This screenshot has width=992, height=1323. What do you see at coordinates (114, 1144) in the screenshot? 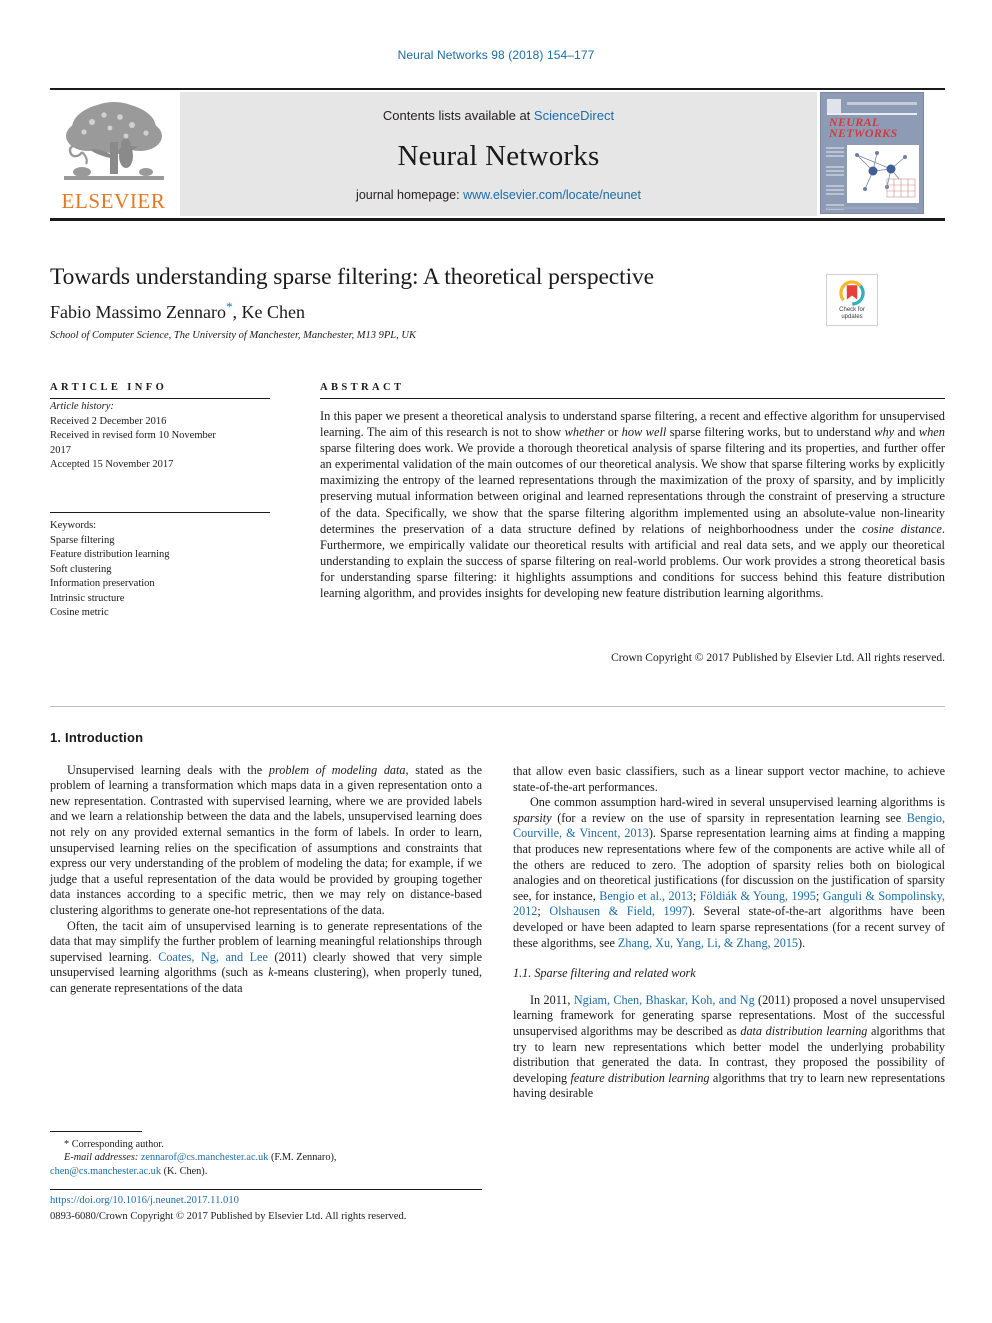
I see `corresponding-author-note: * Corresponding author.` at bounding box center [114, 1144].